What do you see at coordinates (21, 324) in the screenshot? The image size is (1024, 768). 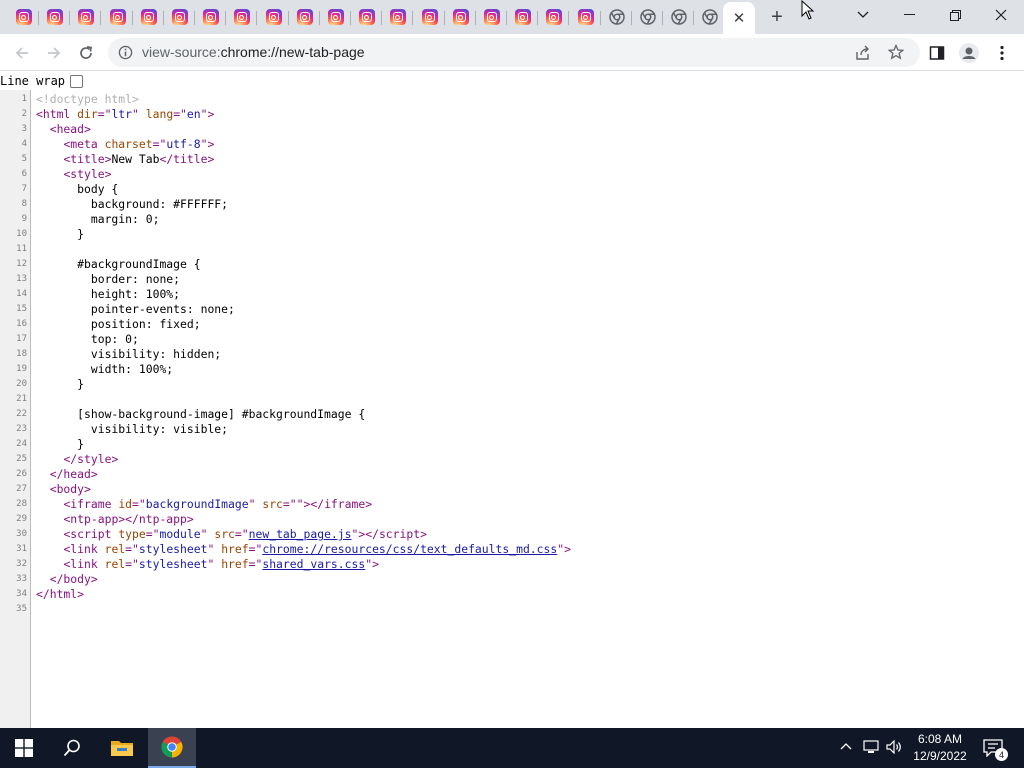 I see `line-number: 16` at bounding box center [21, 324].